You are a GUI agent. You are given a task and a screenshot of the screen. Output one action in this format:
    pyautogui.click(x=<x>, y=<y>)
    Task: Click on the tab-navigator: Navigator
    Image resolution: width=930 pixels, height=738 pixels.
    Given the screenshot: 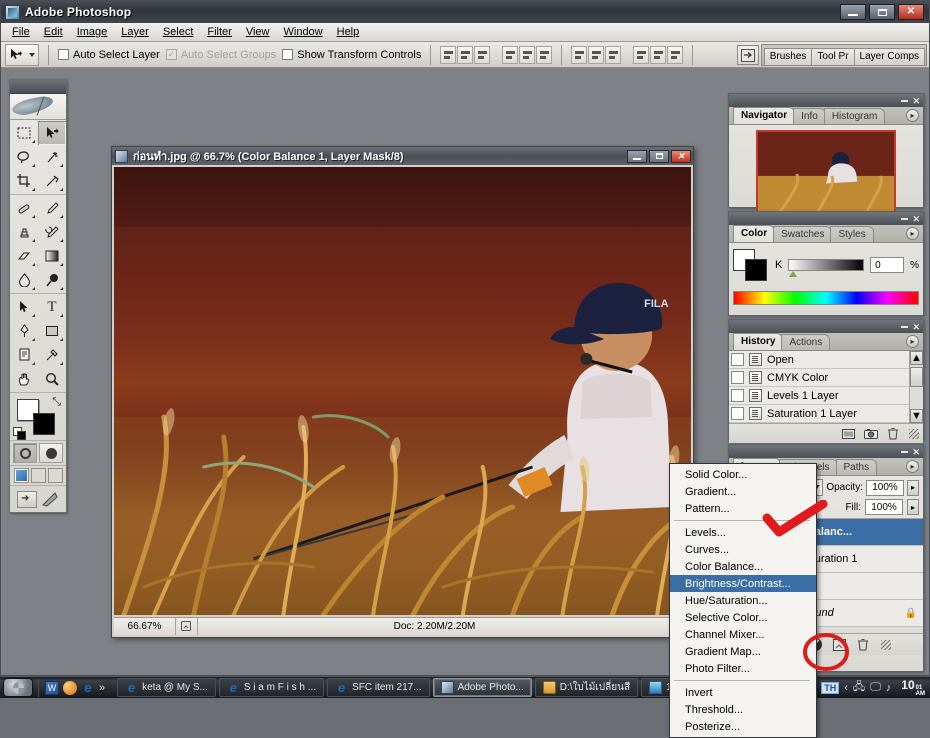 What is the action you would take?
    pyautogui.click(x=764, y=115)
    